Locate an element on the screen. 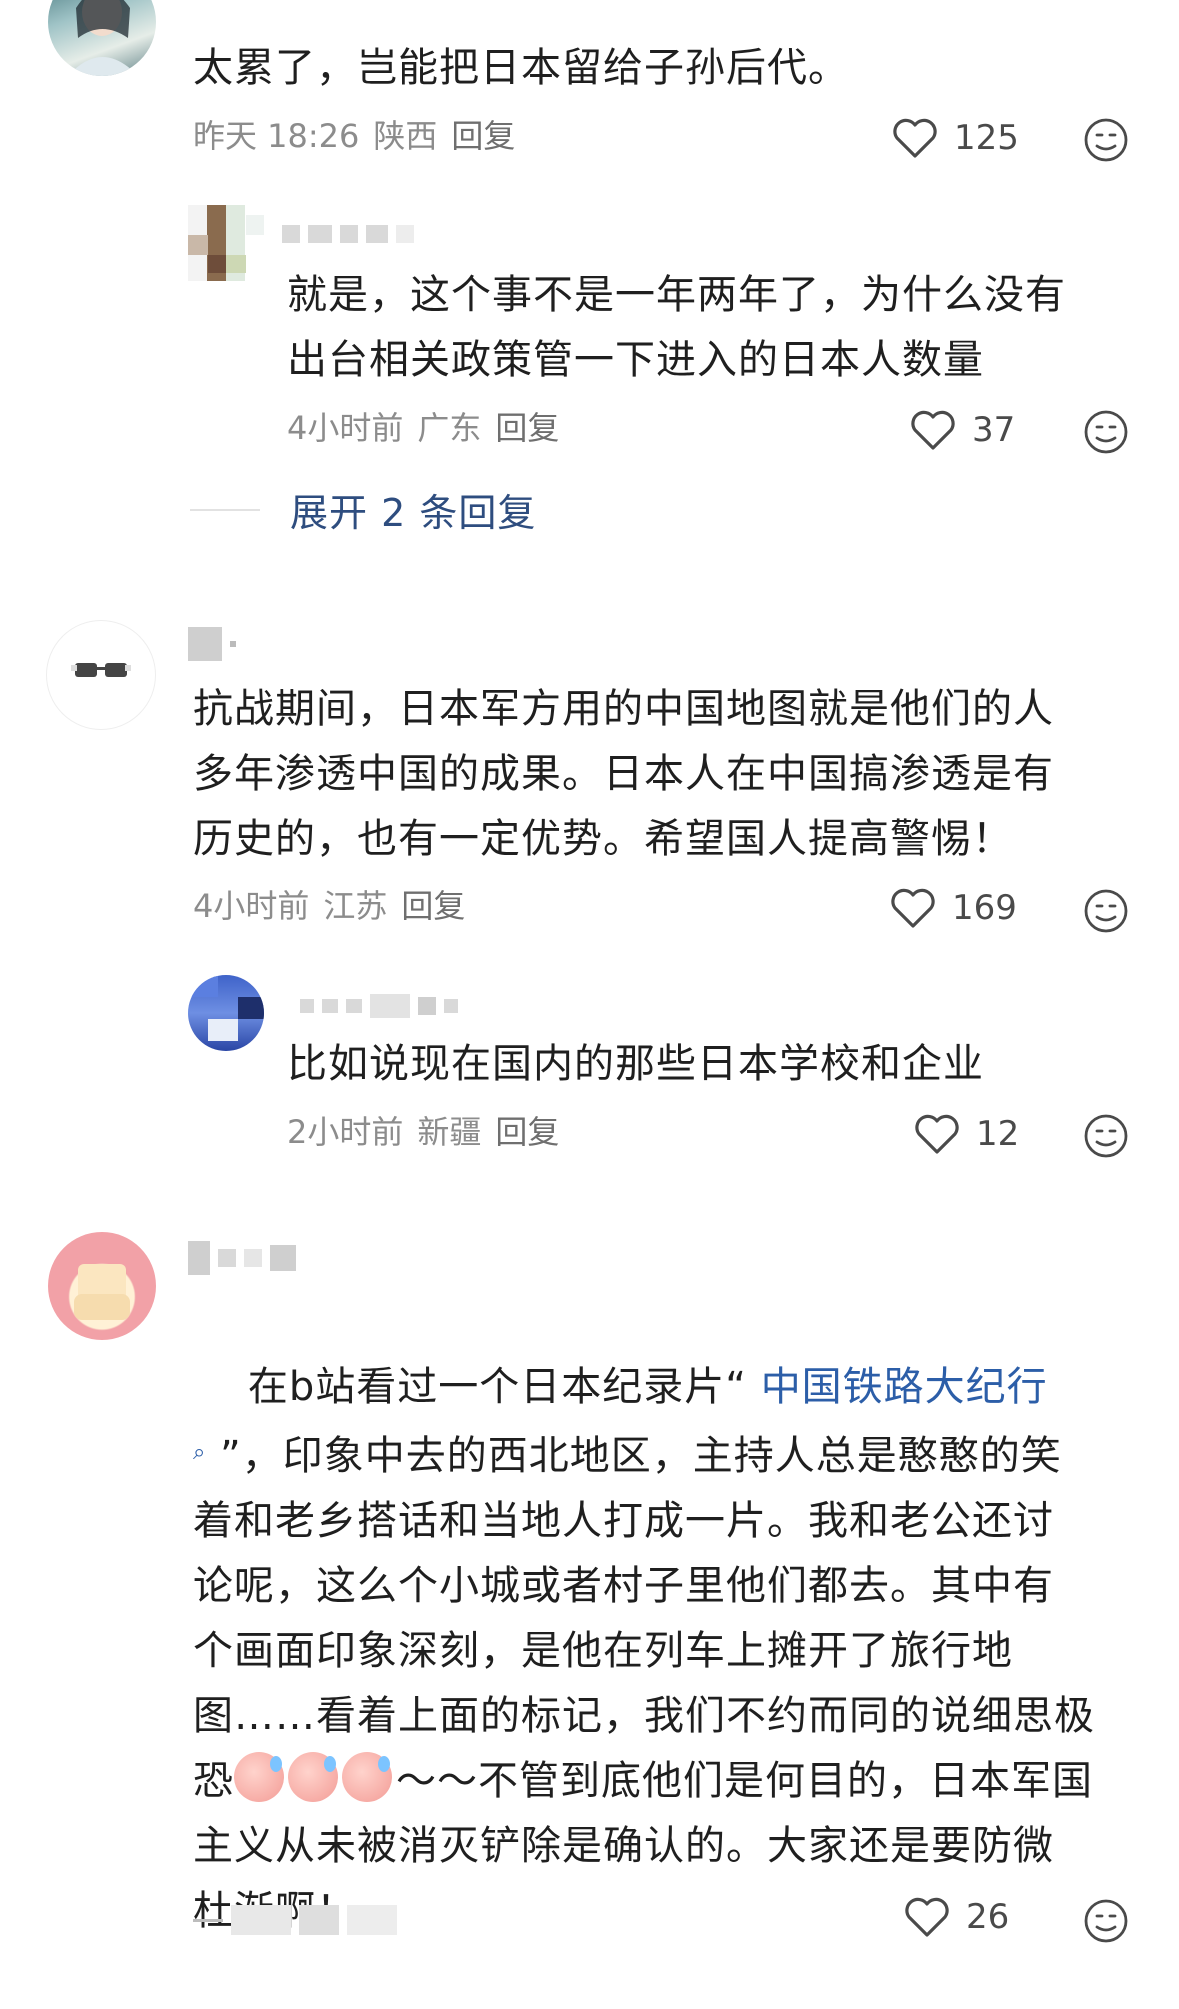  search-link: 中国铁路大纪行 is located at coordinates (904, 1387).